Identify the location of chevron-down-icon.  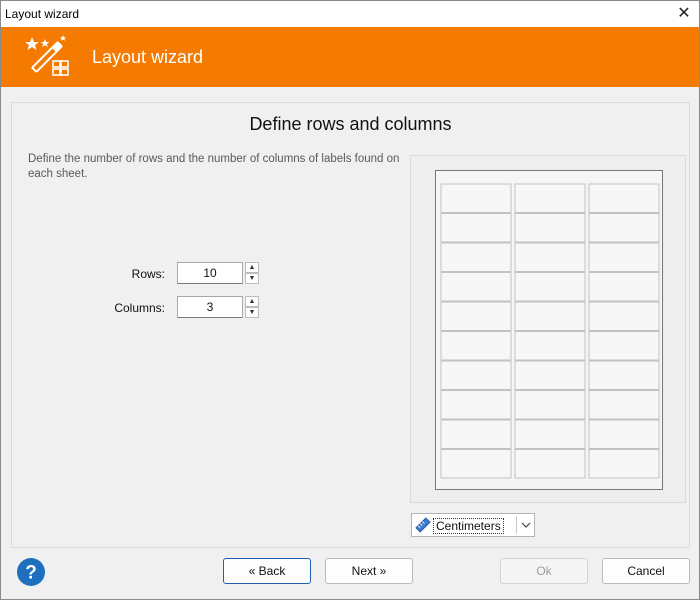
(526, 525).